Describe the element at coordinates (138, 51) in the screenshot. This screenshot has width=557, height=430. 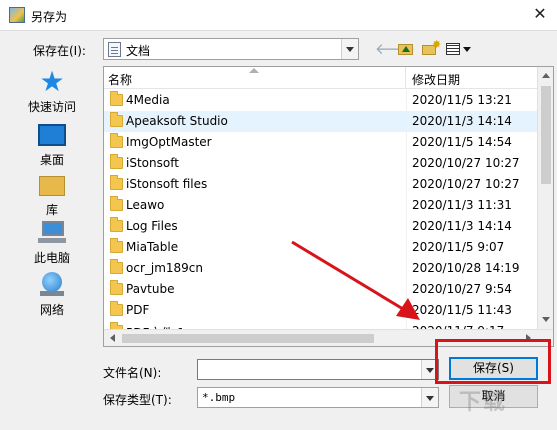
I see `look-in-value: 文档` at that location.